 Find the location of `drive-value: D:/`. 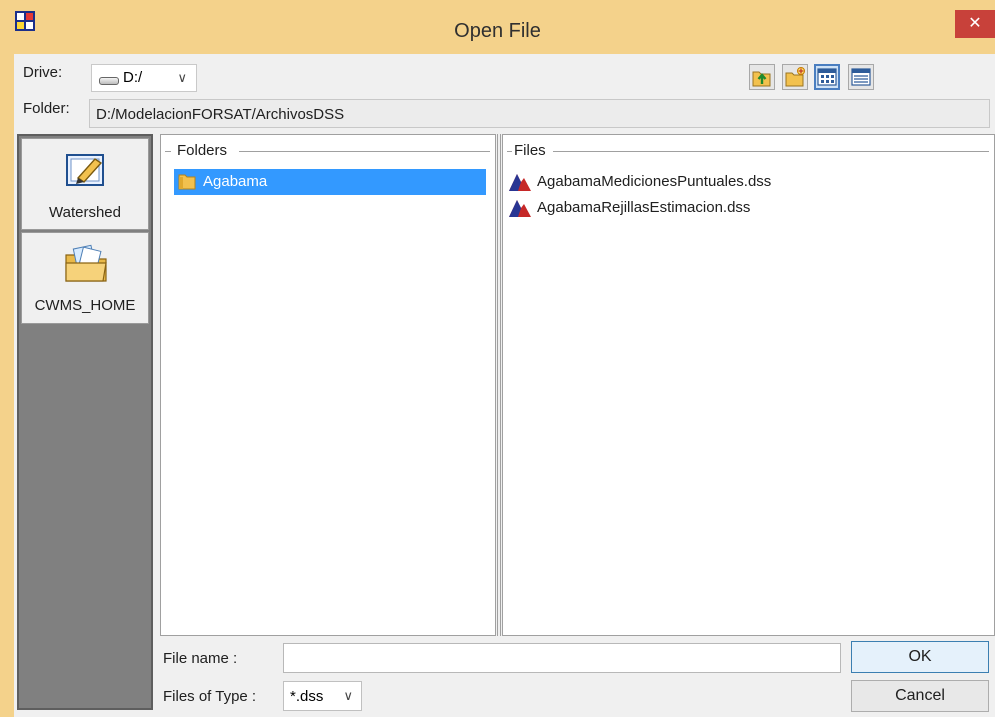

drive-value: D:/ is located at coordinates (133, 77).